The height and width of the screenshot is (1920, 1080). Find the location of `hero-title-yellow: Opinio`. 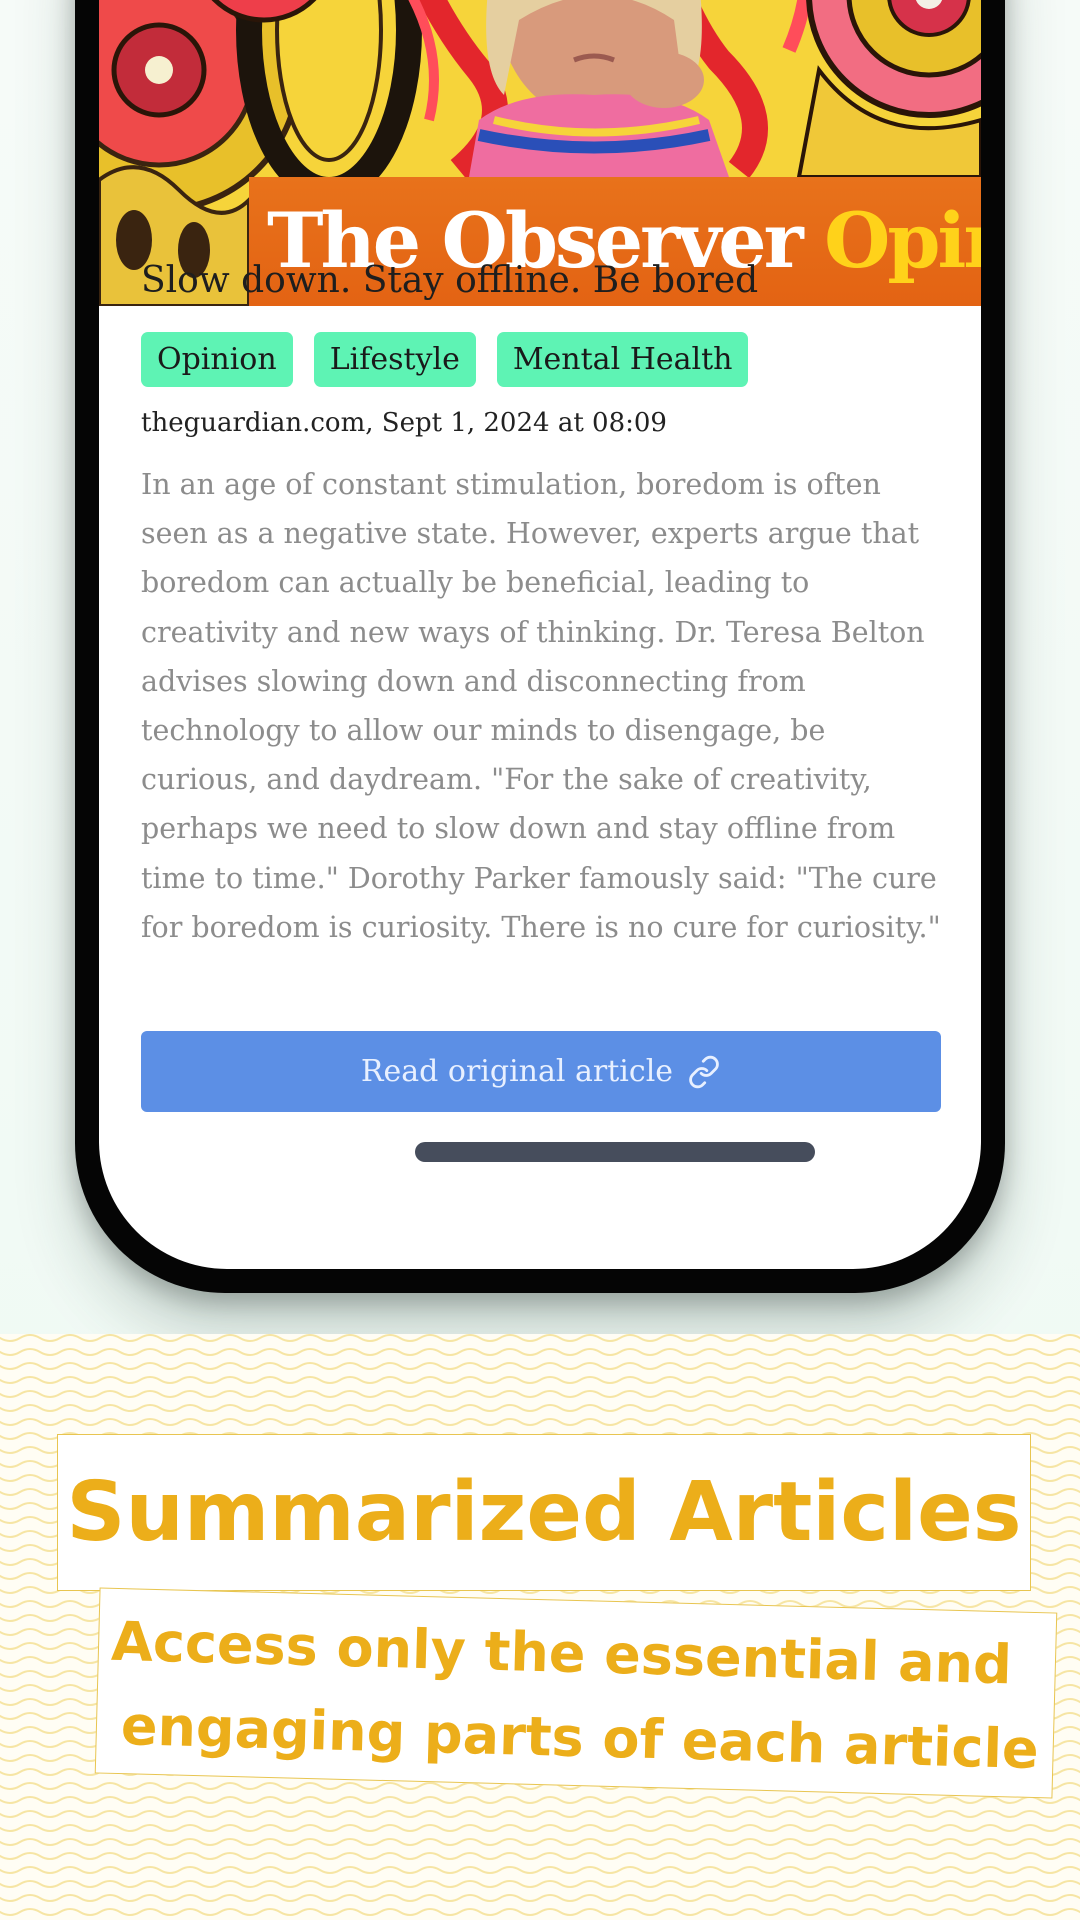

hero-title-yellow: Opinio is located at coordinates (902, 240).